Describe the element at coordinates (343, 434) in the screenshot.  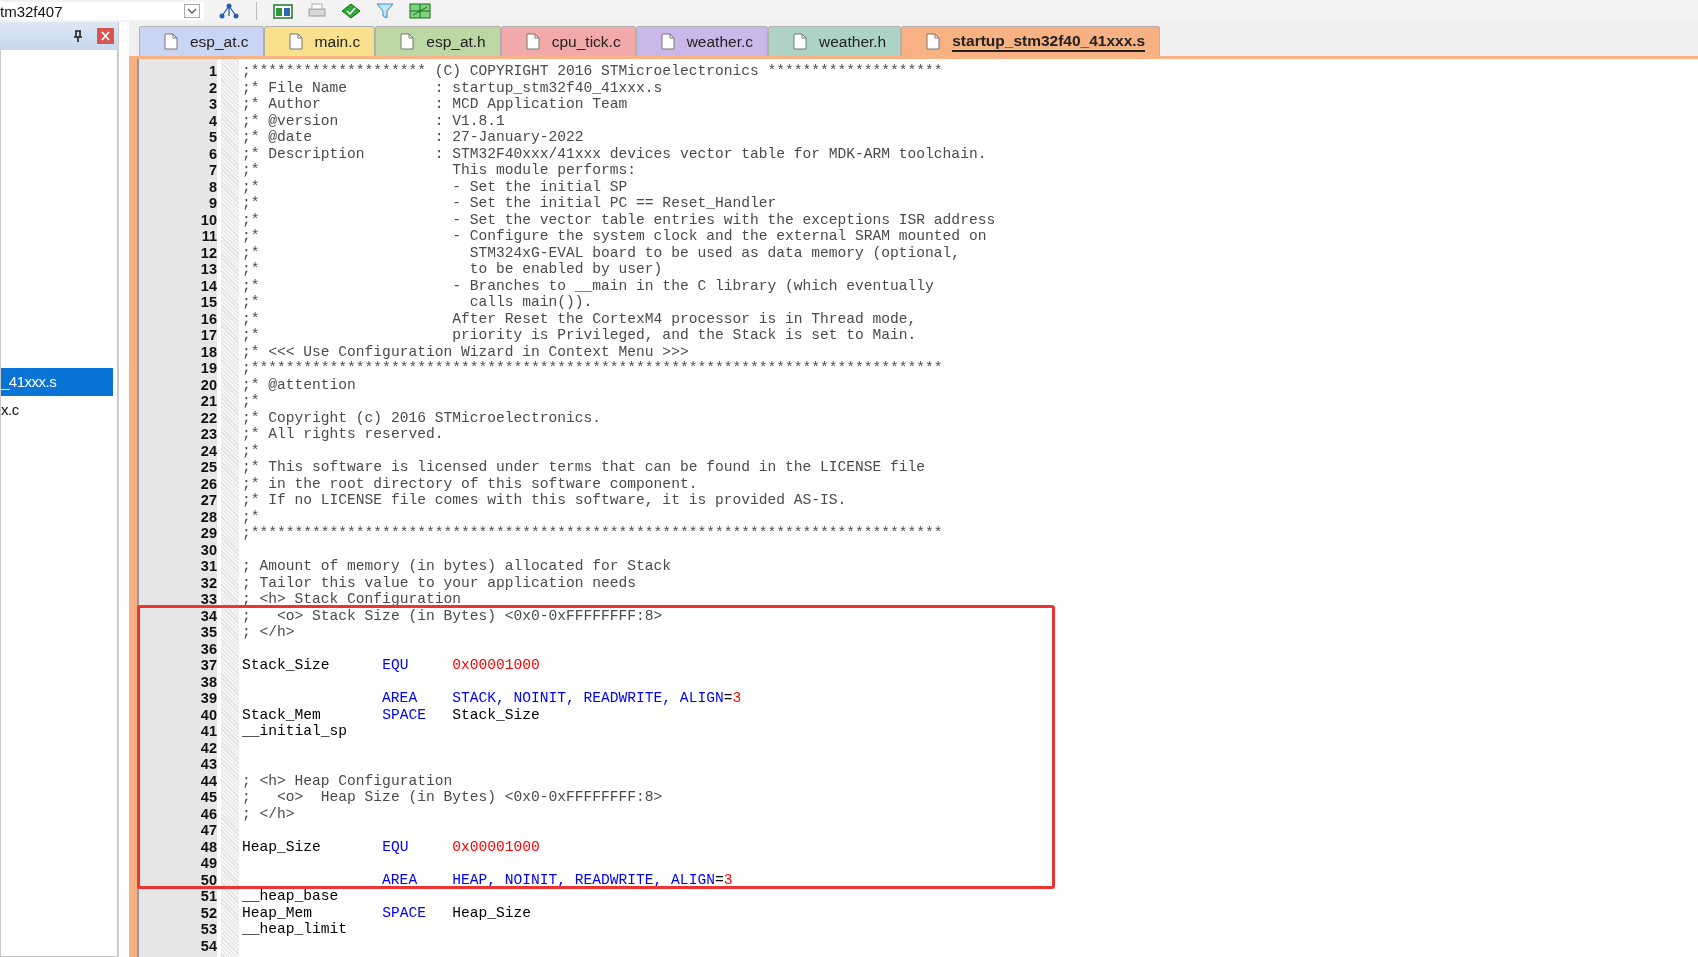
I see `code-comment: ;* All rights reserved.` at that location.